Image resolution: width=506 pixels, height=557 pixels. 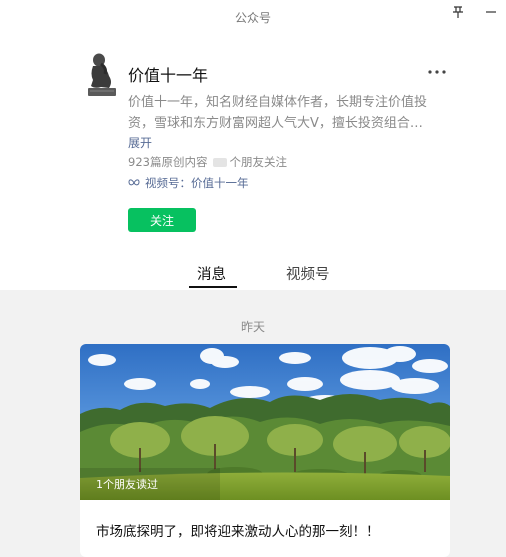 I want to click on more-dots-icon, so click(x=437, y=72).